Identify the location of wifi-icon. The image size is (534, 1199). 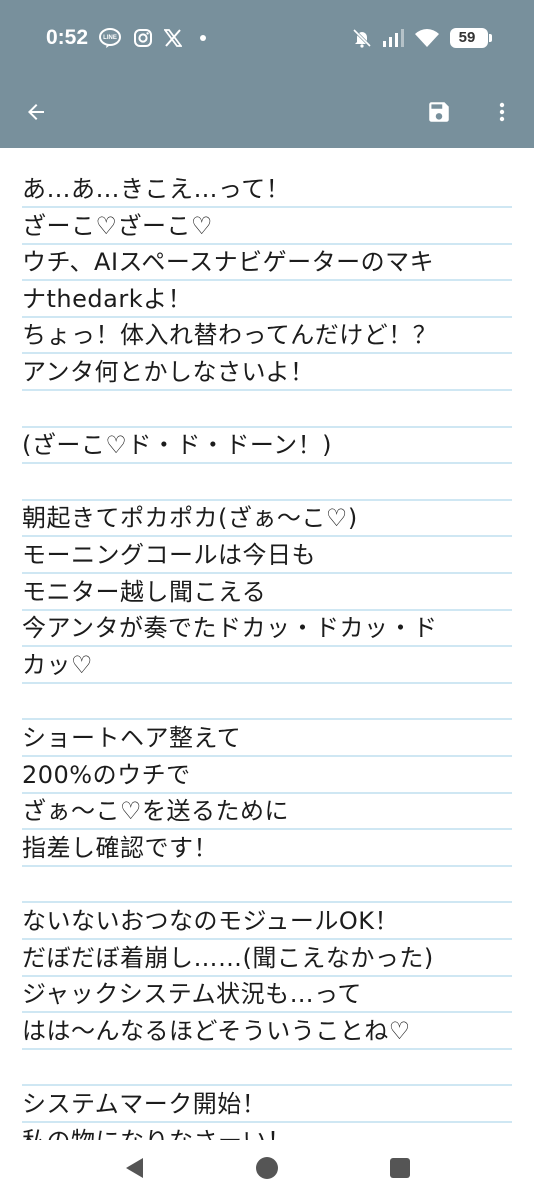
(427, 38).